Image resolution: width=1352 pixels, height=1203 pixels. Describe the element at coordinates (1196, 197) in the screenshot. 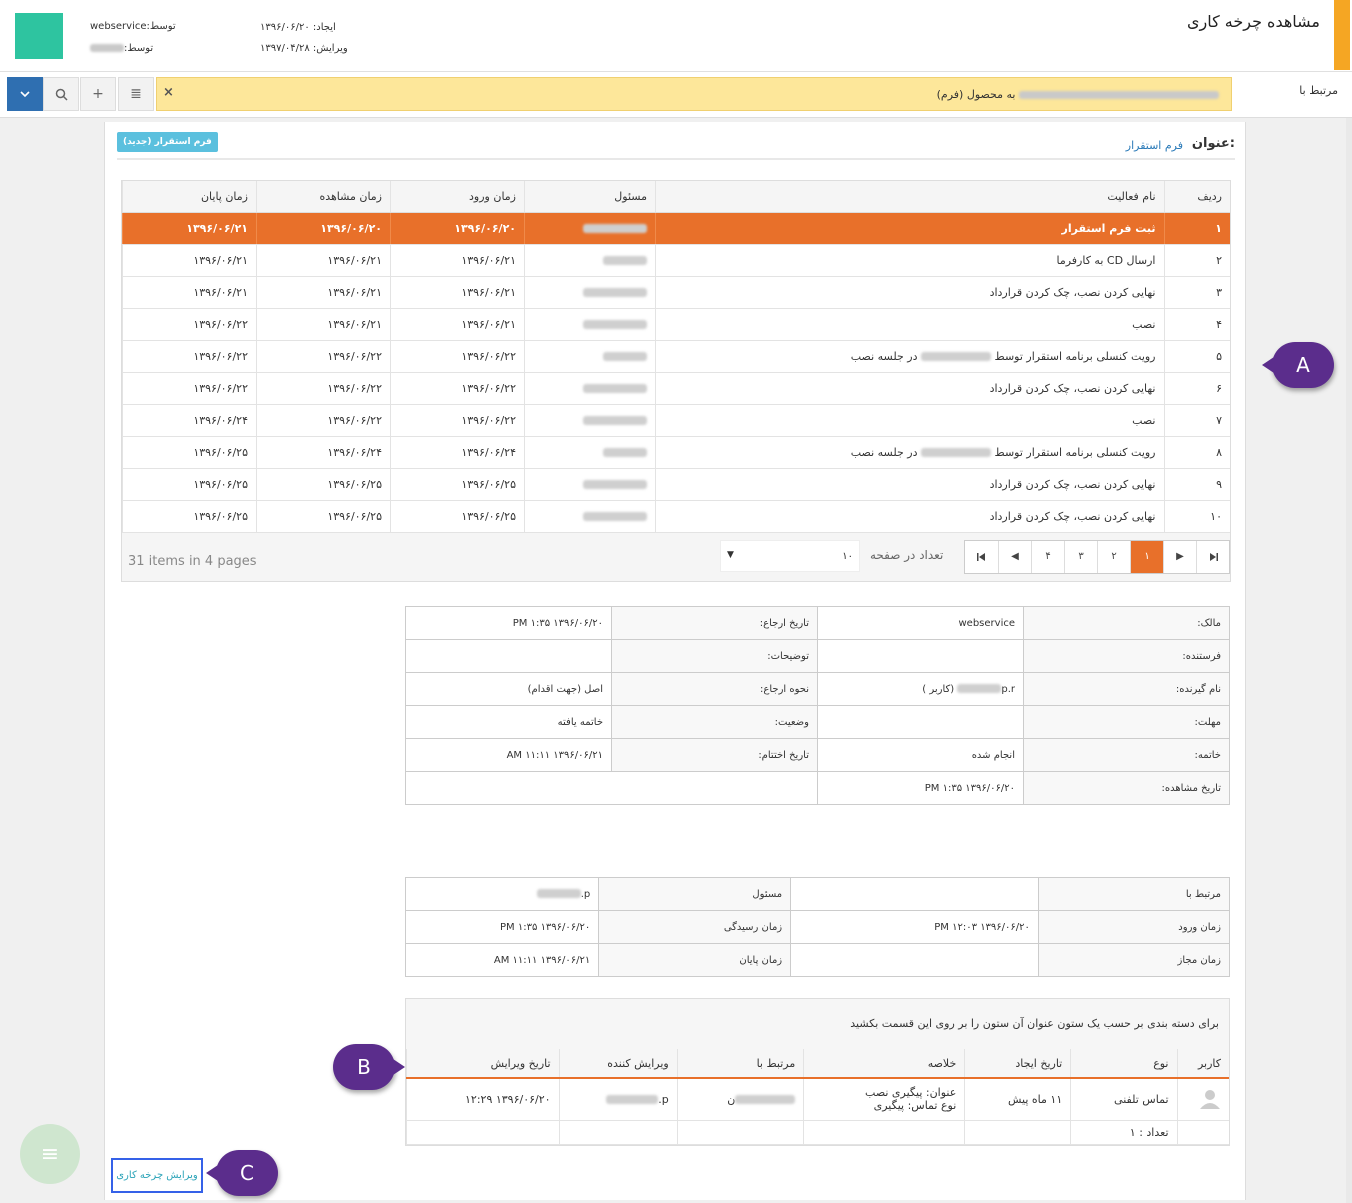

I see `grid-header-1: ردیف` at that location.